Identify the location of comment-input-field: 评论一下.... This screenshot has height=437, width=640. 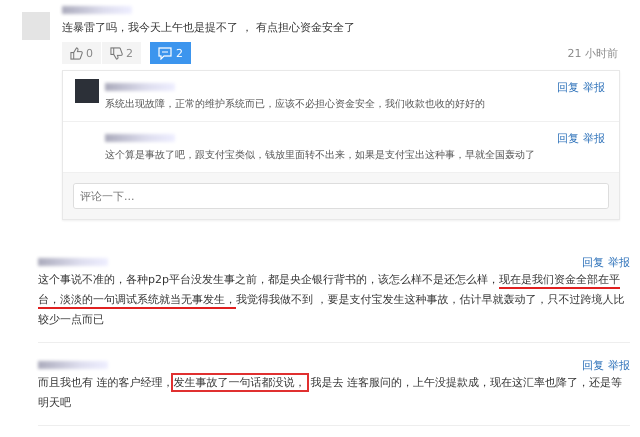
(341, 196).